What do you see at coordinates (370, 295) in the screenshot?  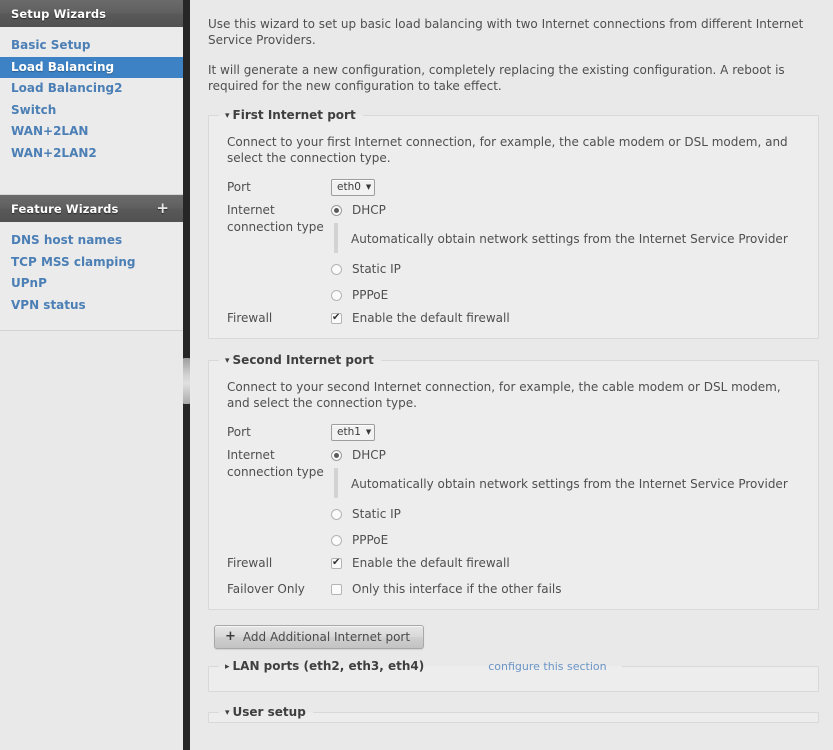 I see `first-port-pppoe-label: PPPoE` at bounding box center [370, 295].